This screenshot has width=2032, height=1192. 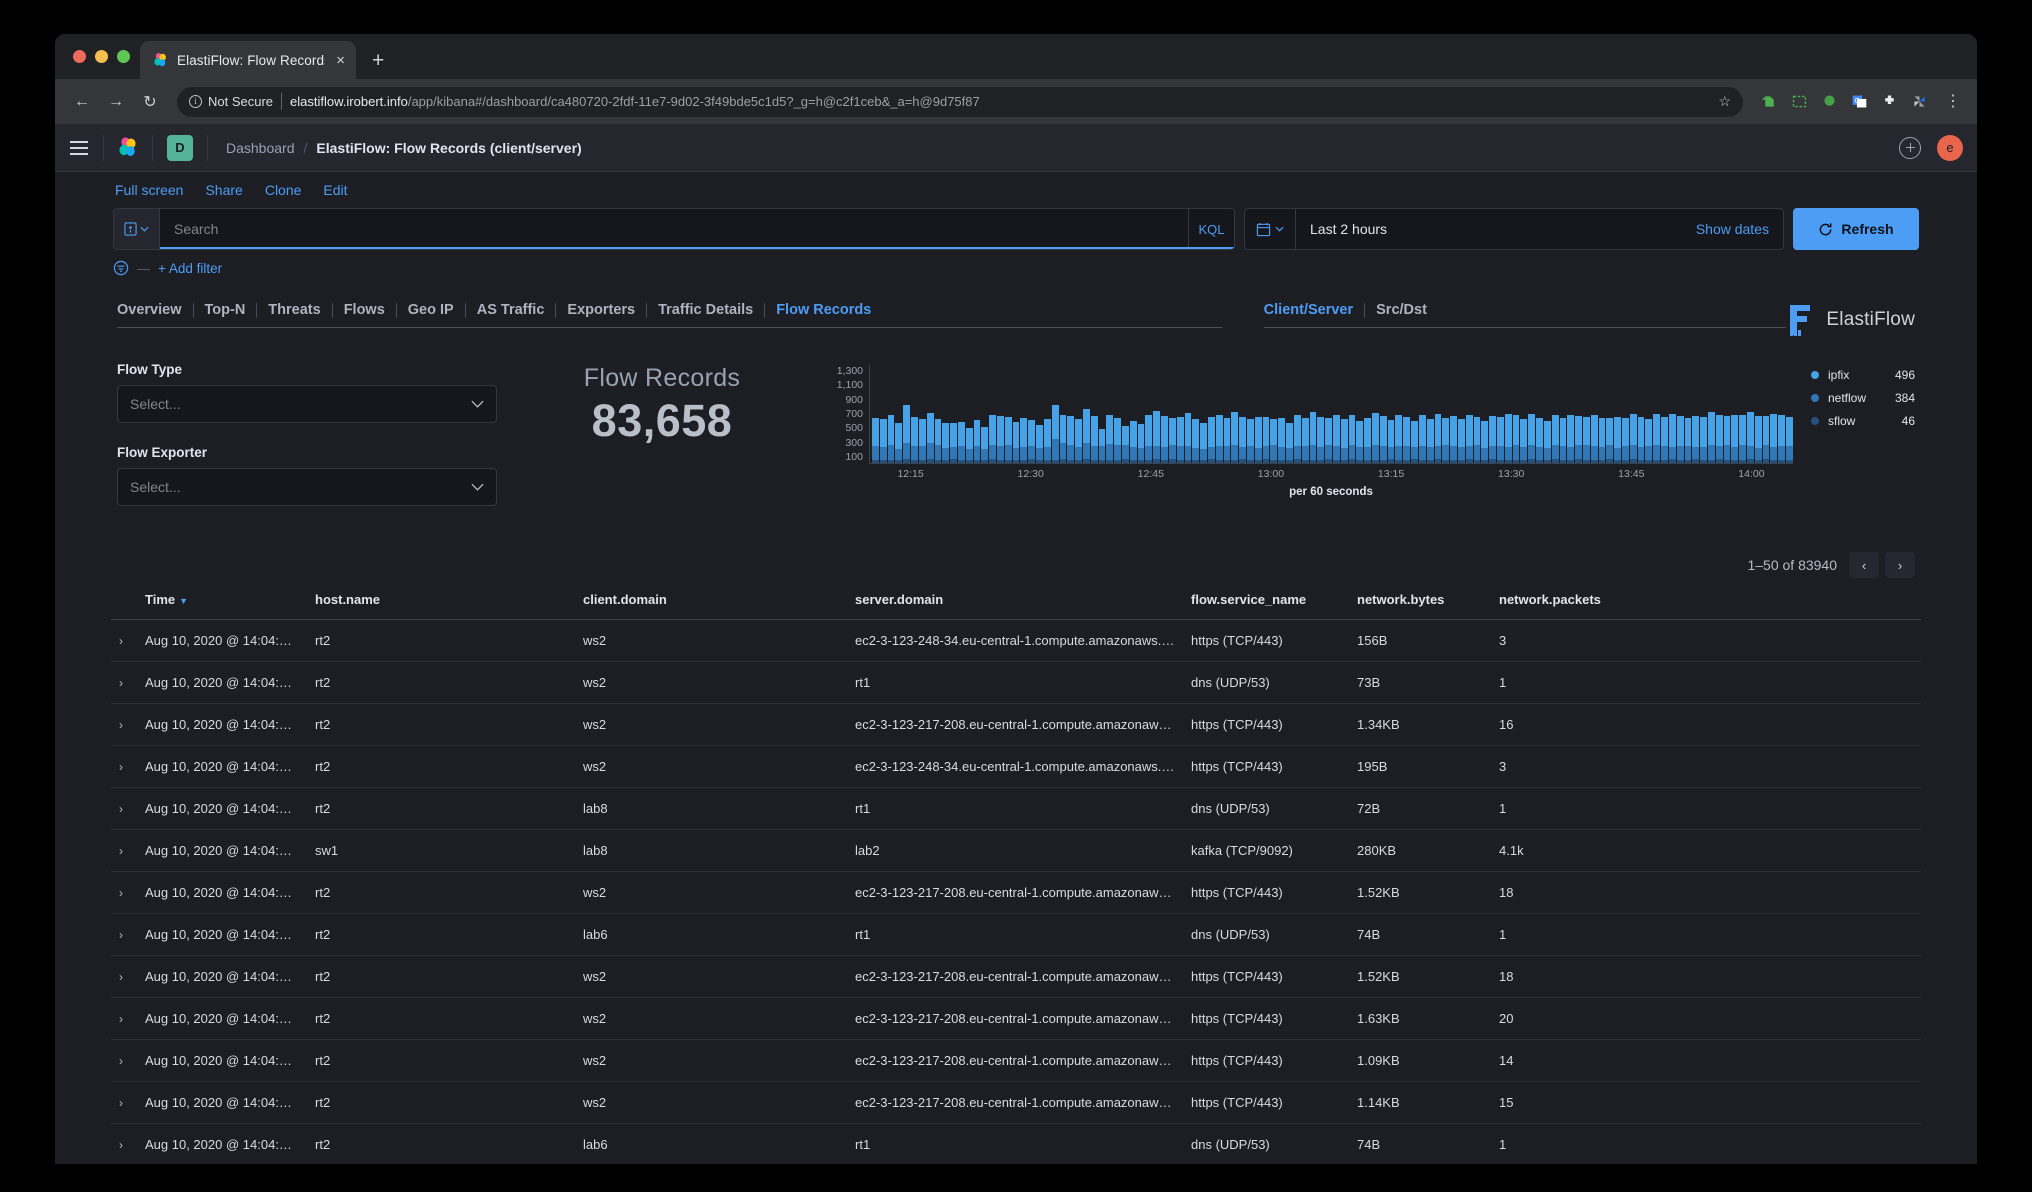 I want to click on column-header-network-bytes: network.bytes, so click(x=1420, y=603).